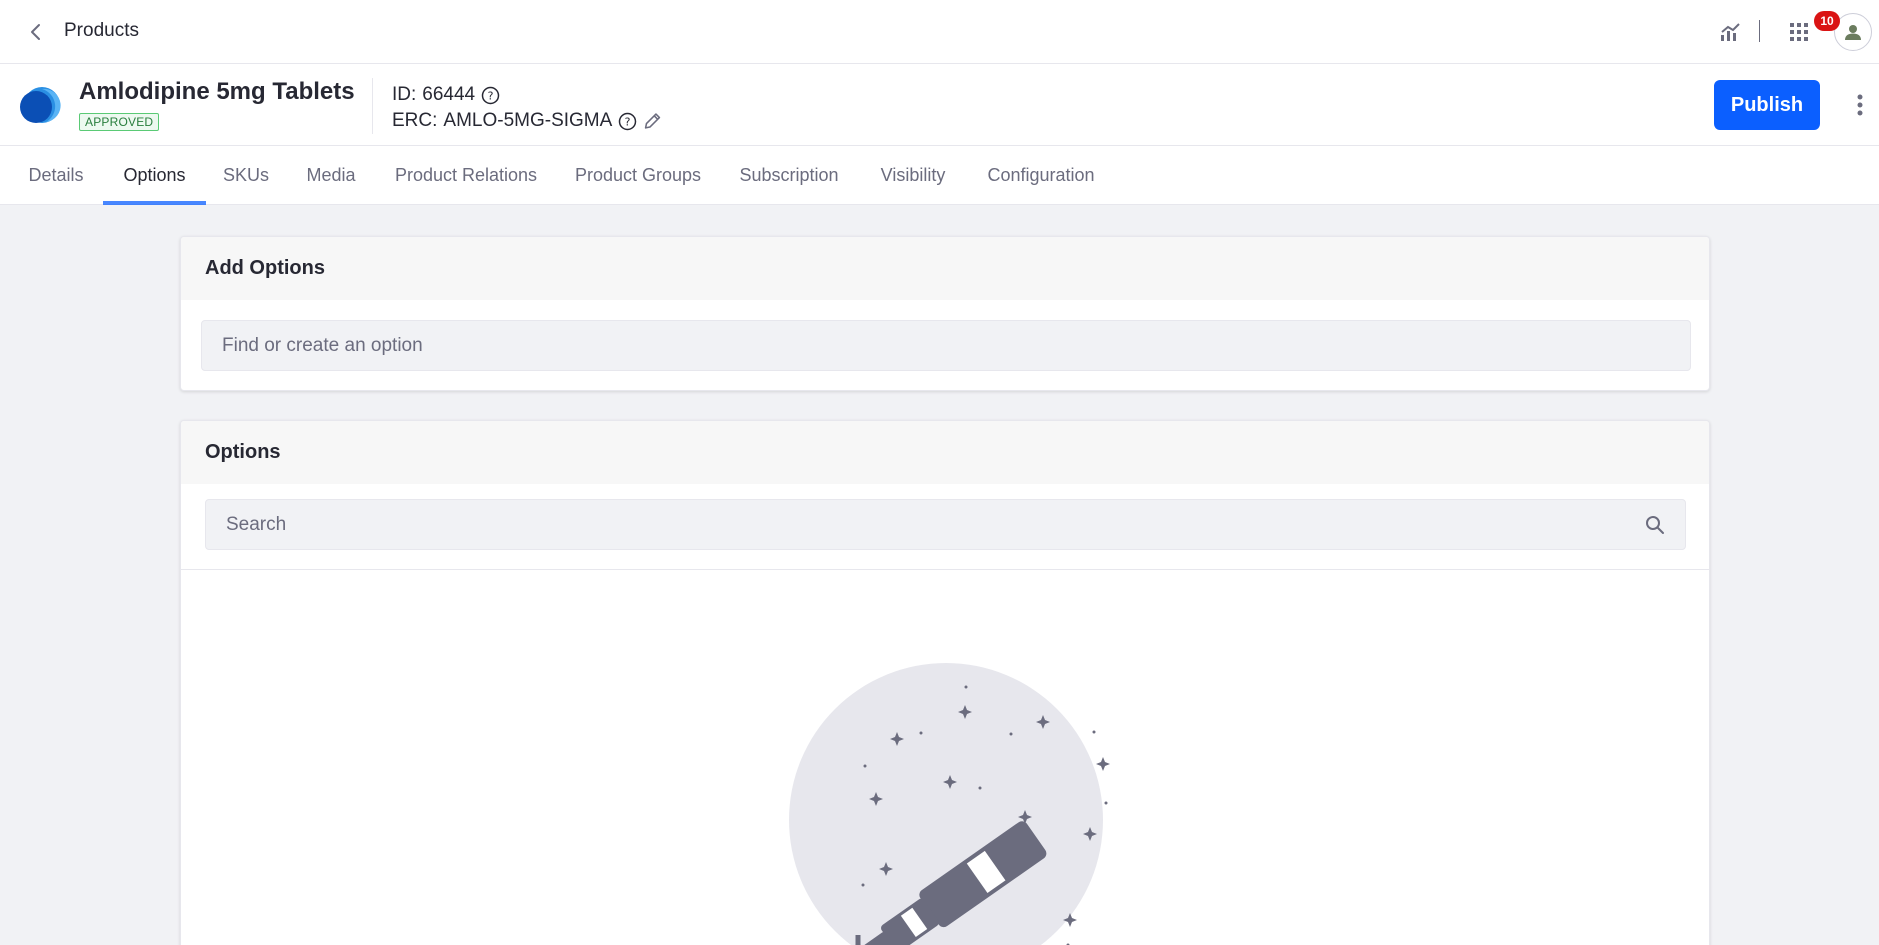  Describe the element at coordinates (246, 175) in the screenshot. I see `tab-skus: SKUs` at that location.